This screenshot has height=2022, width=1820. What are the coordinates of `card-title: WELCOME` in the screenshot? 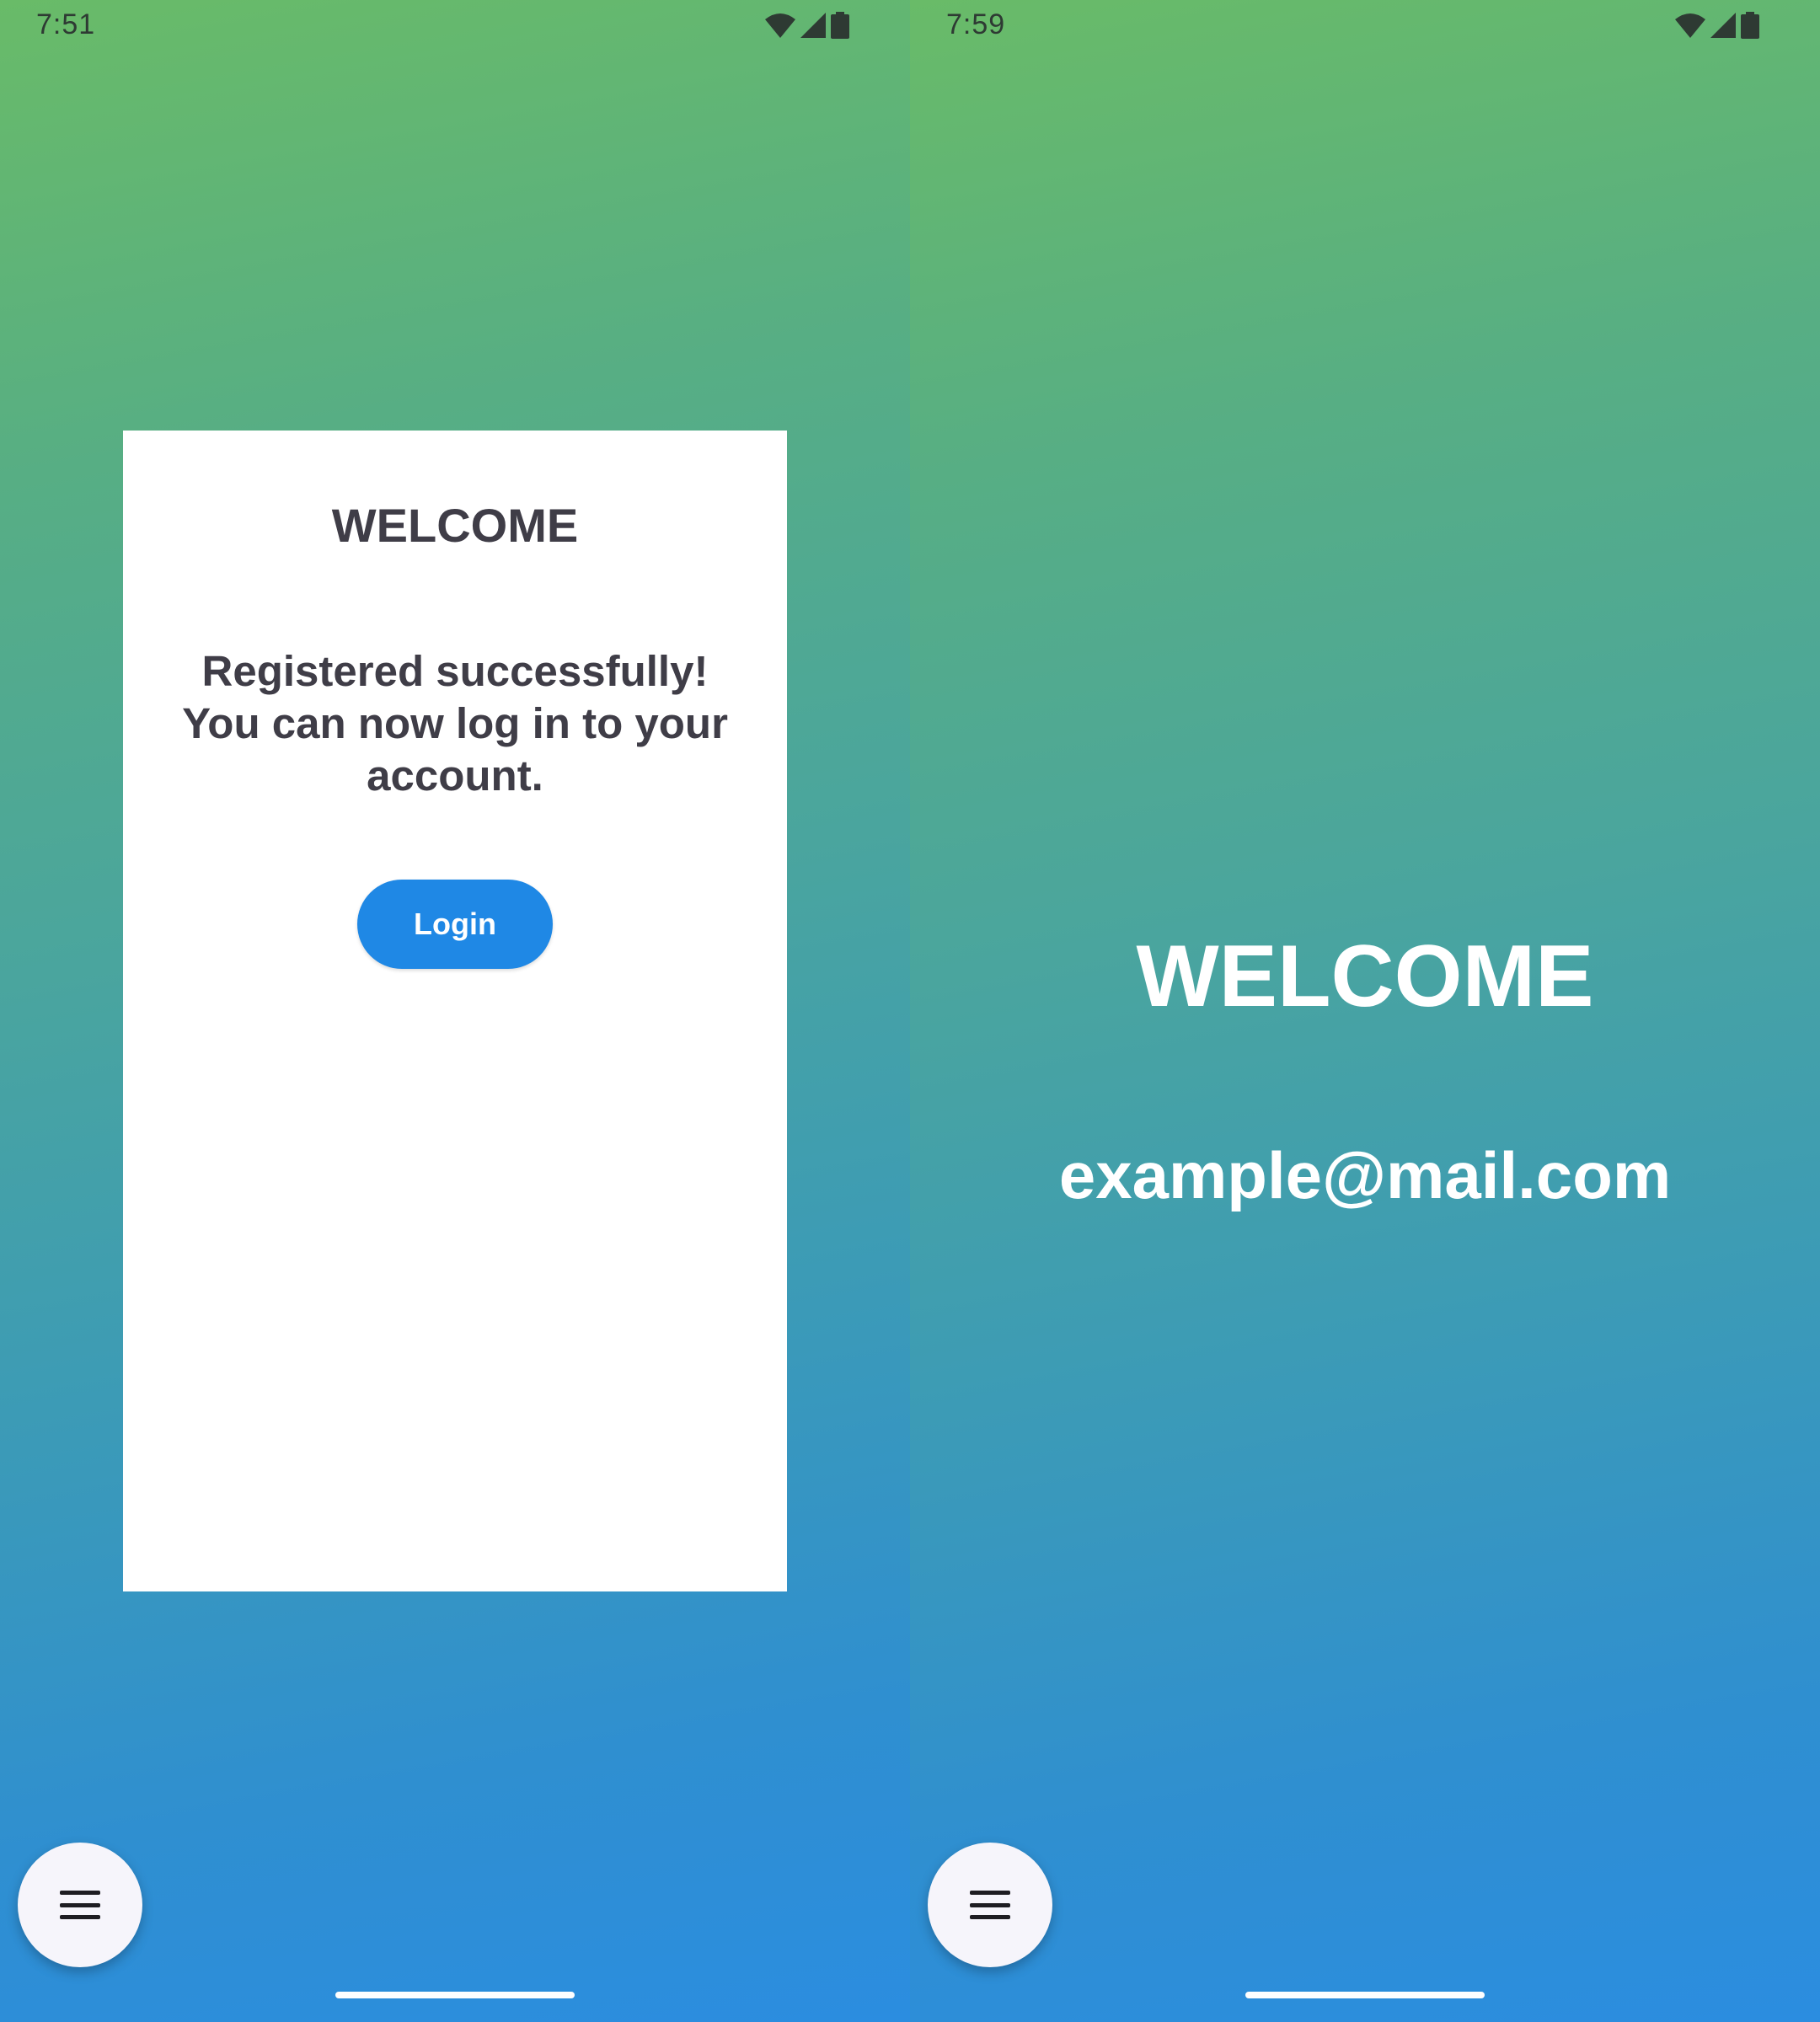 It's located at (455, 525).